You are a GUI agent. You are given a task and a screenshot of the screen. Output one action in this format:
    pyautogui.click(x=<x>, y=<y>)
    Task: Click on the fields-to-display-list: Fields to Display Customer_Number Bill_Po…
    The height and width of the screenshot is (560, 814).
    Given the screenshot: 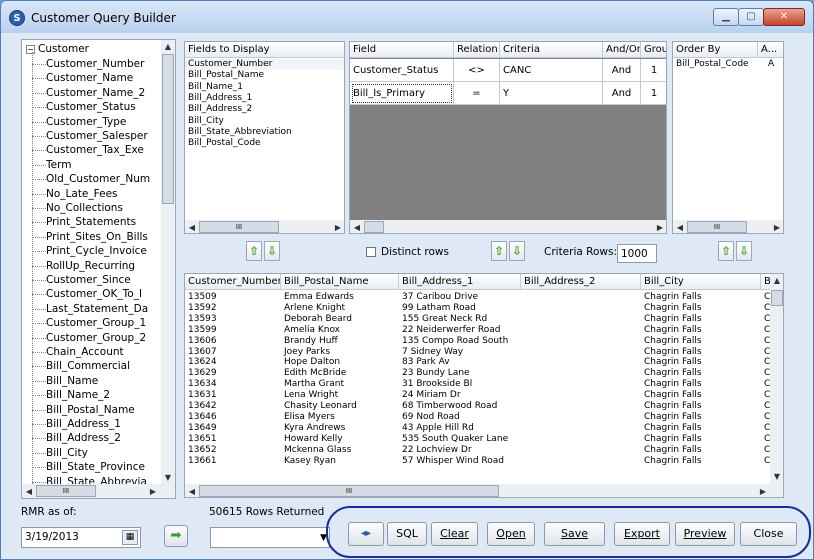 What is the action you would take?
    pyautogui.click(x=264, y=137)
    